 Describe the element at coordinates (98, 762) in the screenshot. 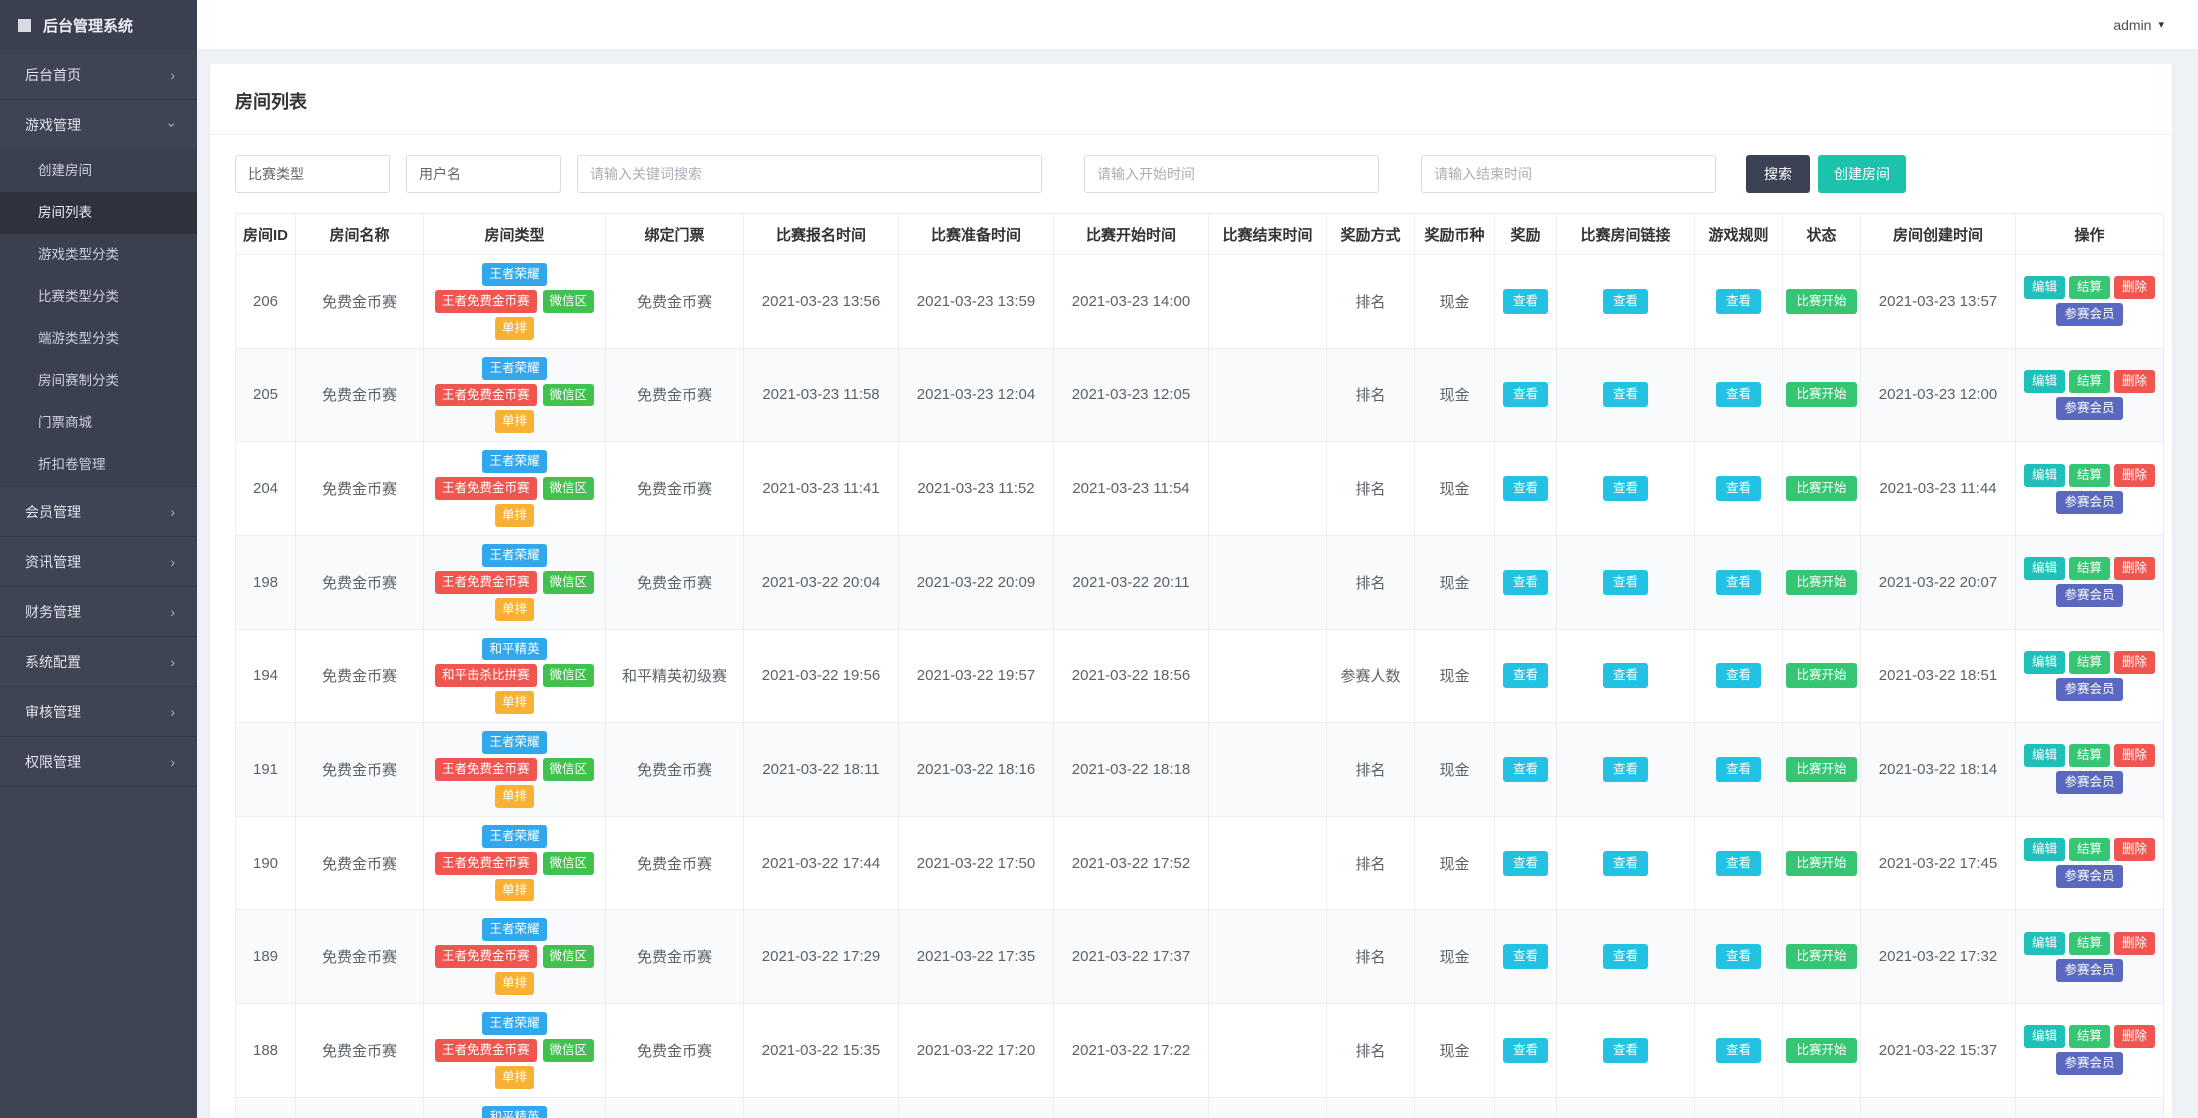

I see `sidebar-item-7: 权限管理 ›` at that location.